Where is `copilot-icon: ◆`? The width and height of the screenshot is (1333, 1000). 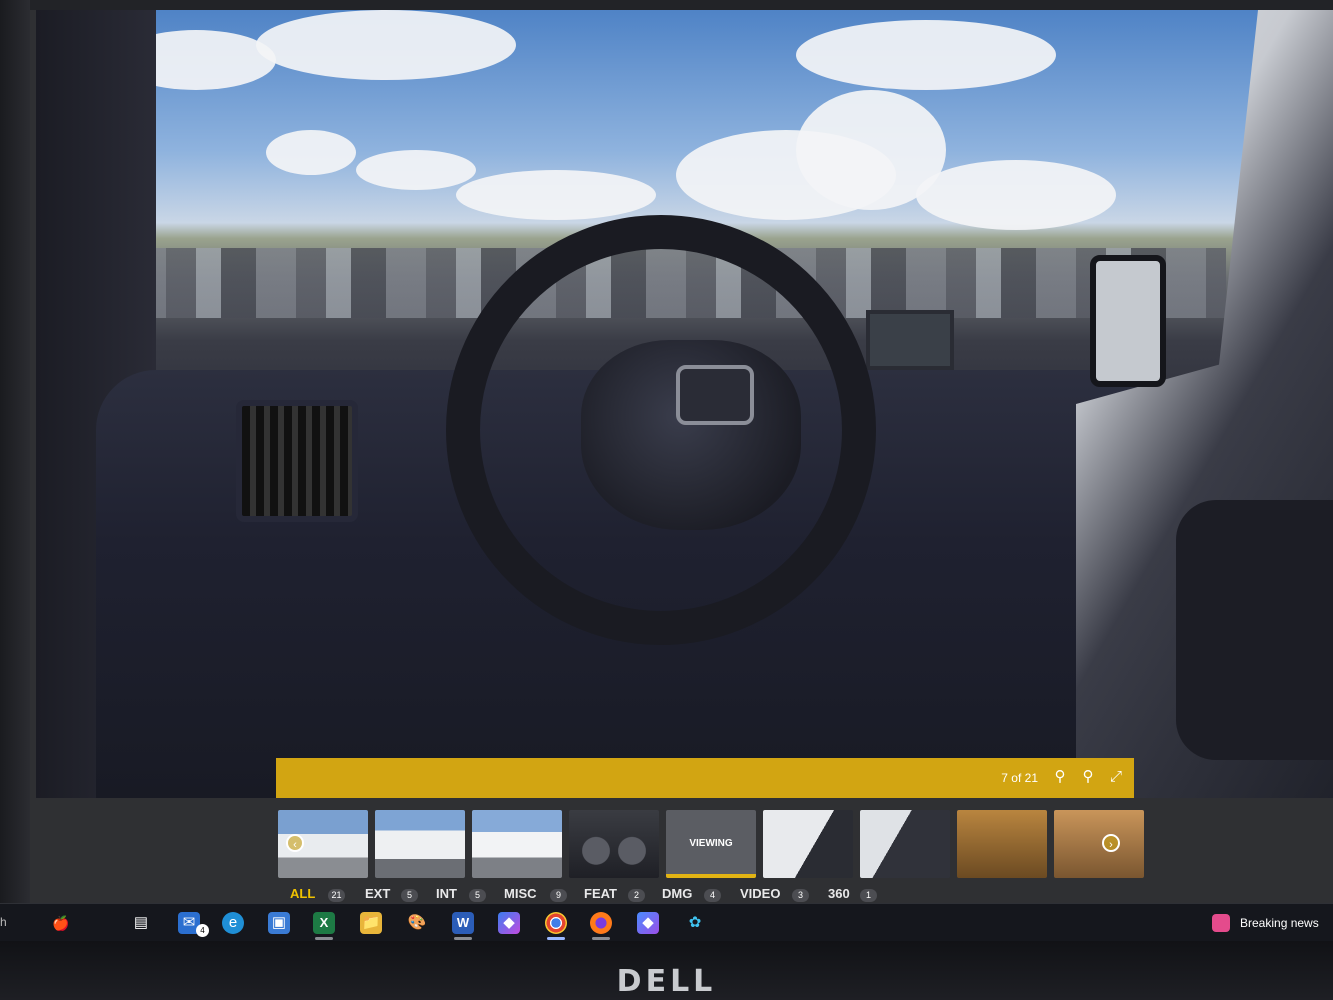
copilot-icon: ◆ is located at coordinates (509, 923).